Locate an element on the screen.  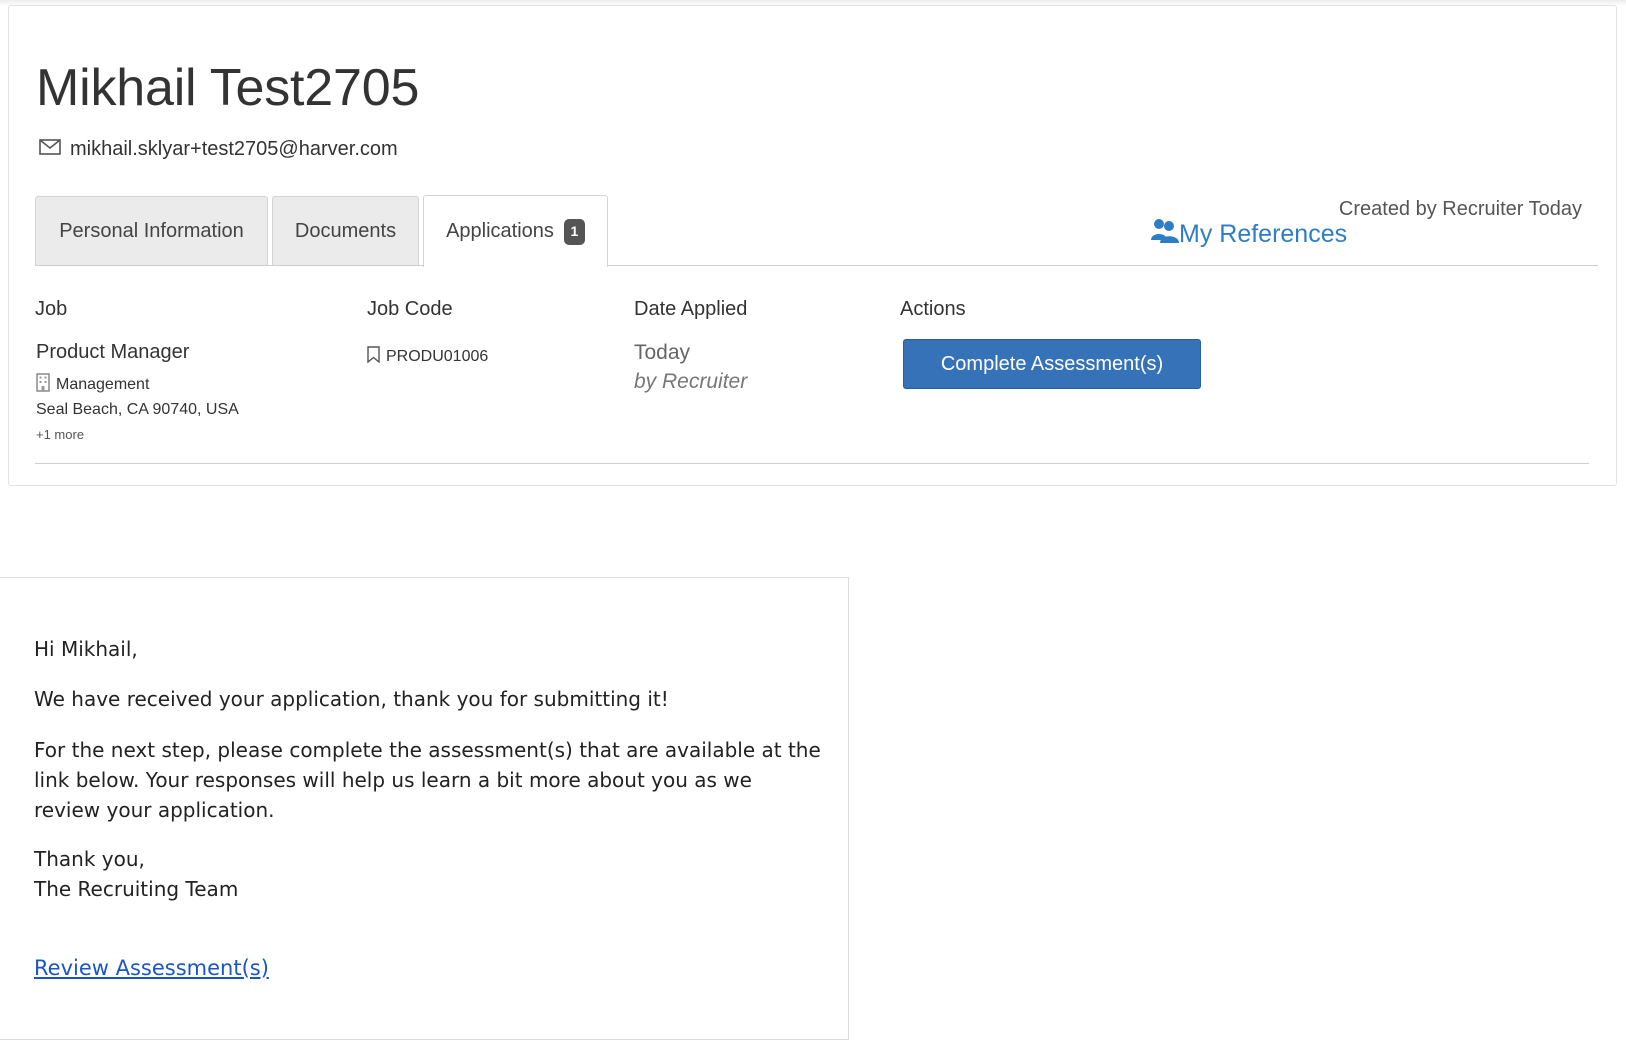
applications-count-badge: 1 is located at coordinates (574, 231).